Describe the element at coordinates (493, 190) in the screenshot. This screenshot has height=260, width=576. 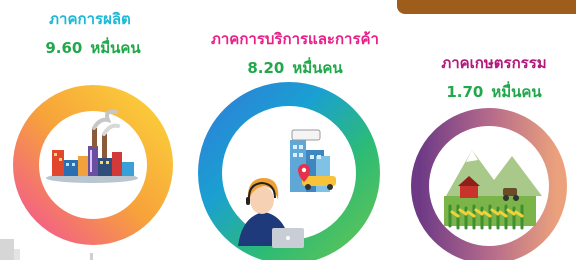
I see `farm-icon` at that location.